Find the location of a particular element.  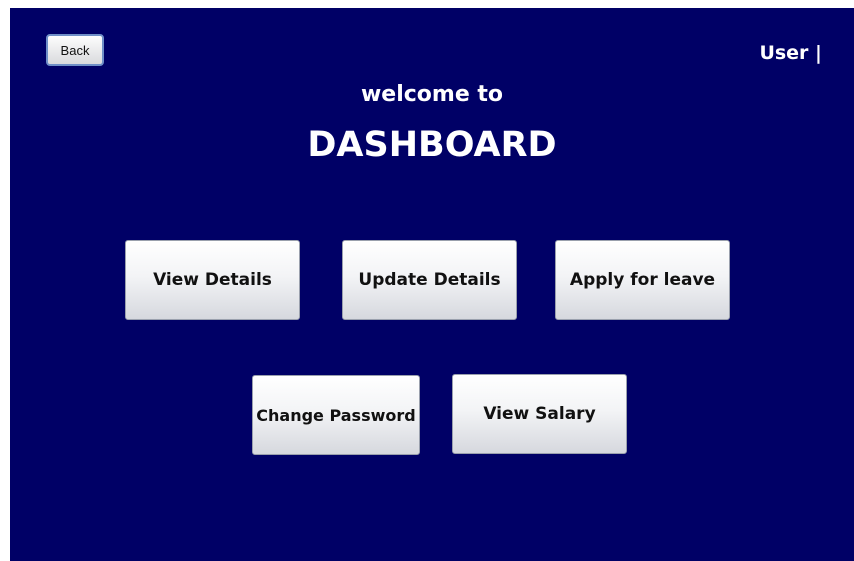

view-salary-button: View Salary is located at coordinates (539, 414).